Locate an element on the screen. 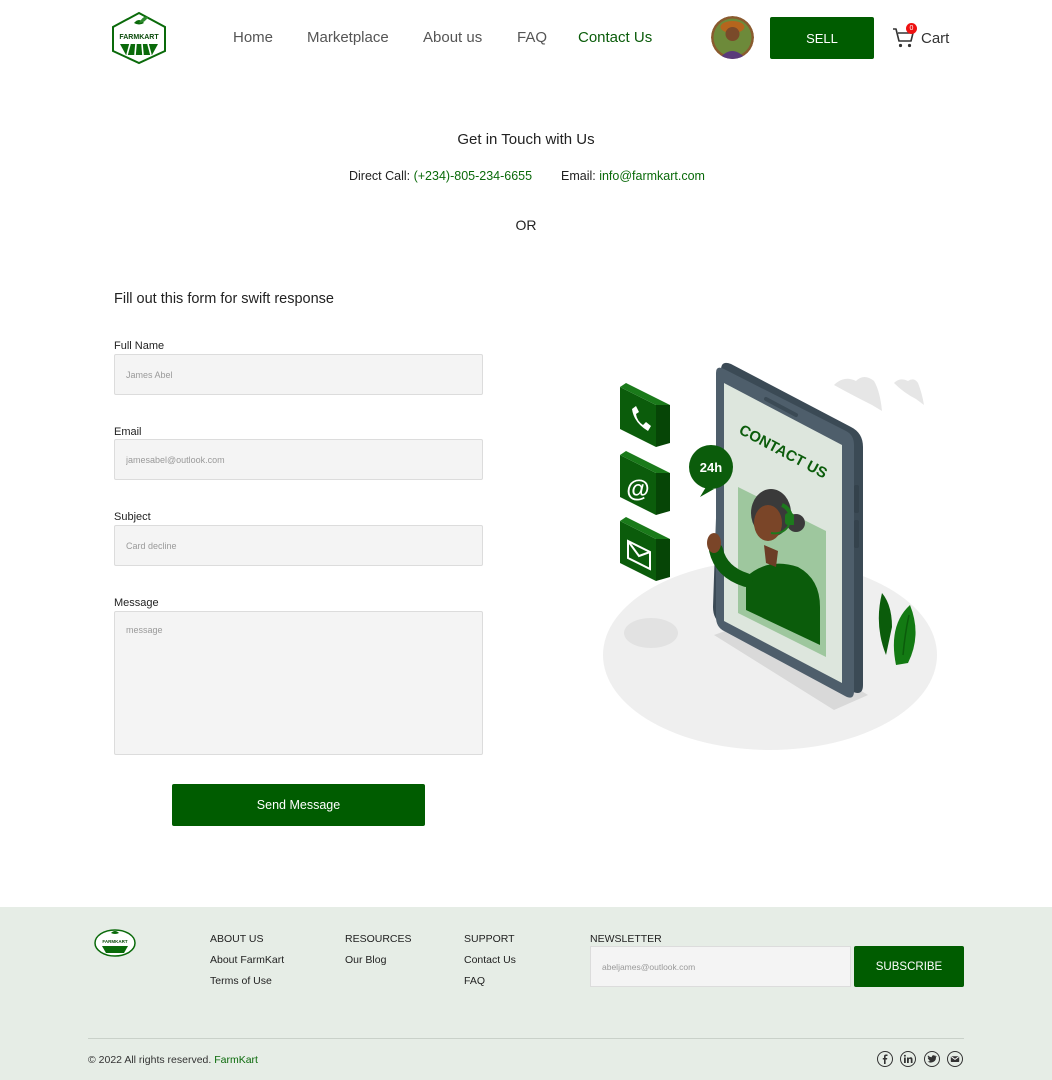 This screenshot has width=1052, height=1080. full-name-label: Full Name is located at coordinates (139, 346).